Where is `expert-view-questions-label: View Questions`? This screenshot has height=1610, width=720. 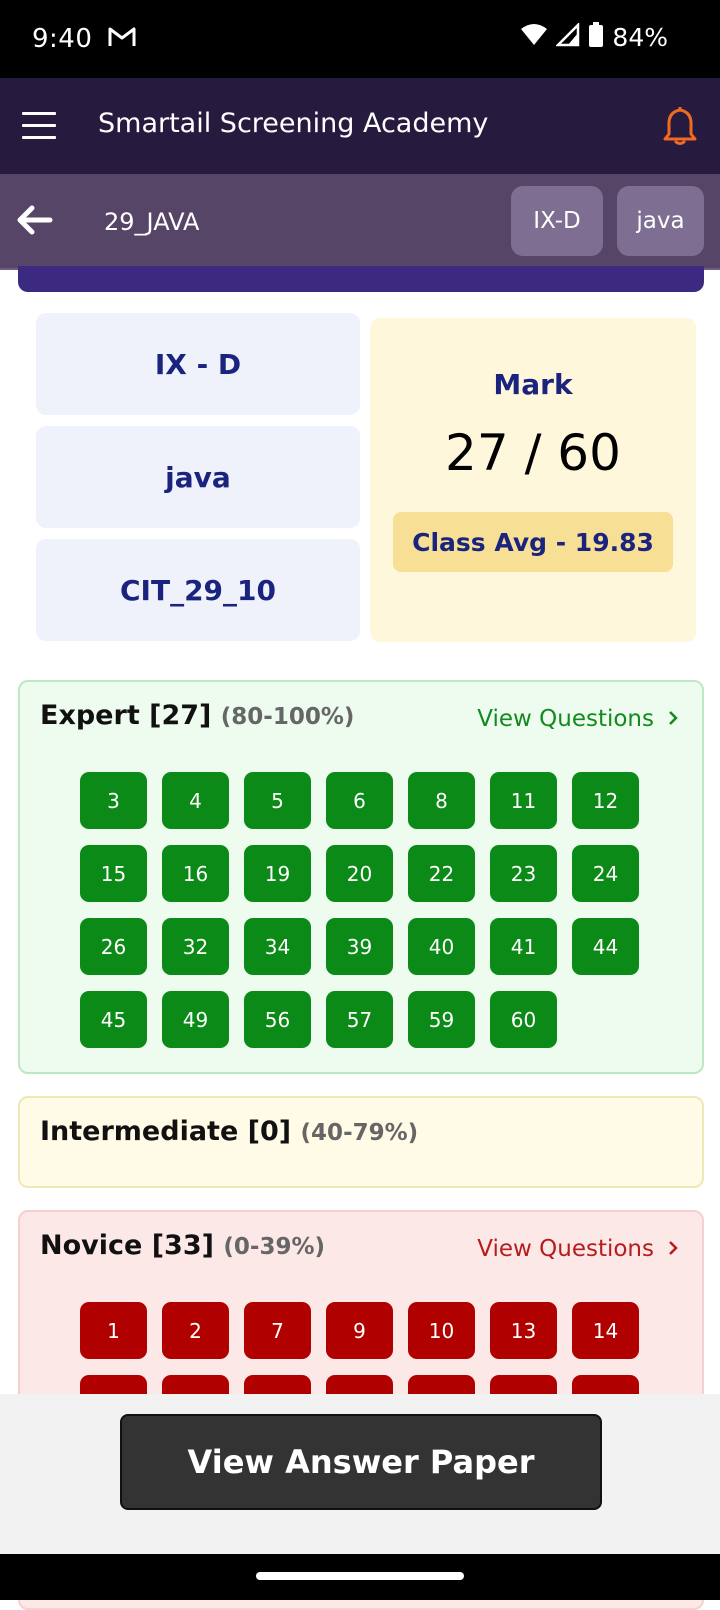
expert-view-questions-label: View Questions is located at coordinates (565, 719).